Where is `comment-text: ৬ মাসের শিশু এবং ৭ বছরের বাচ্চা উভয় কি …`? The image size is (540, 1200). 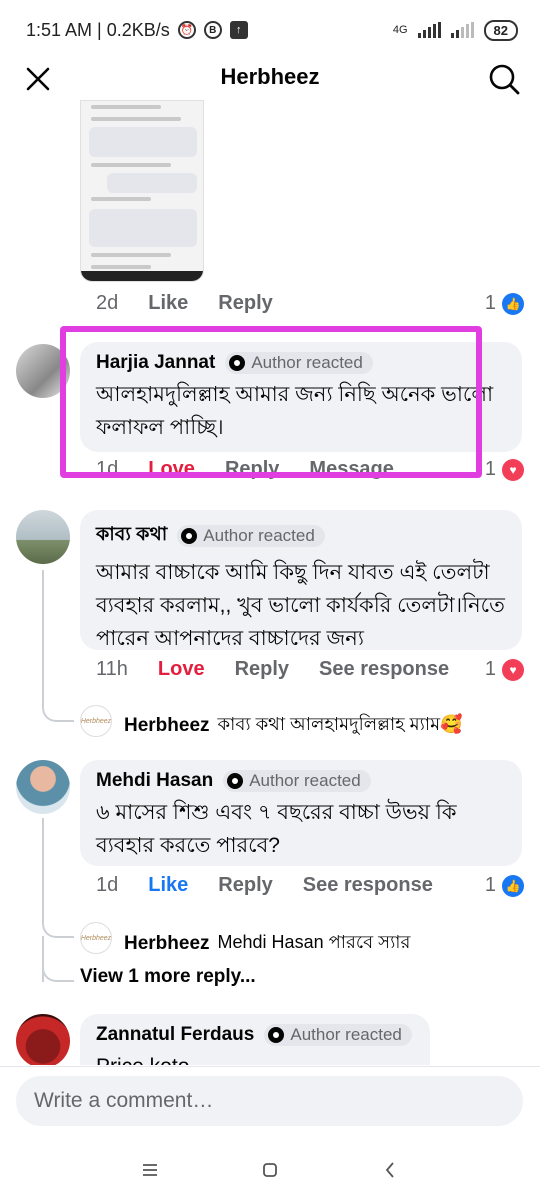
comment-text: ৬ মাসের শিশু এবং ৭ বছরের বাচ্চা উভয় কি … is located at coordinates (276, 829).